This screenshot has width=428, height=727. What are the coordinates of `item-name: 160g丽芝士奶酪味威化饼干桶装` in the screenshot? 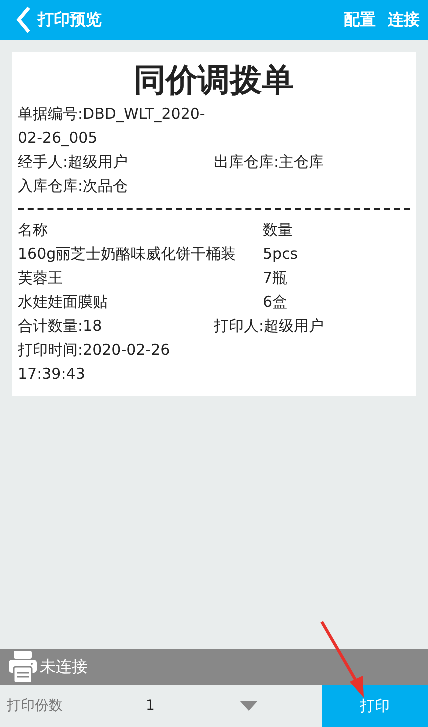 It's located at (128, 254).